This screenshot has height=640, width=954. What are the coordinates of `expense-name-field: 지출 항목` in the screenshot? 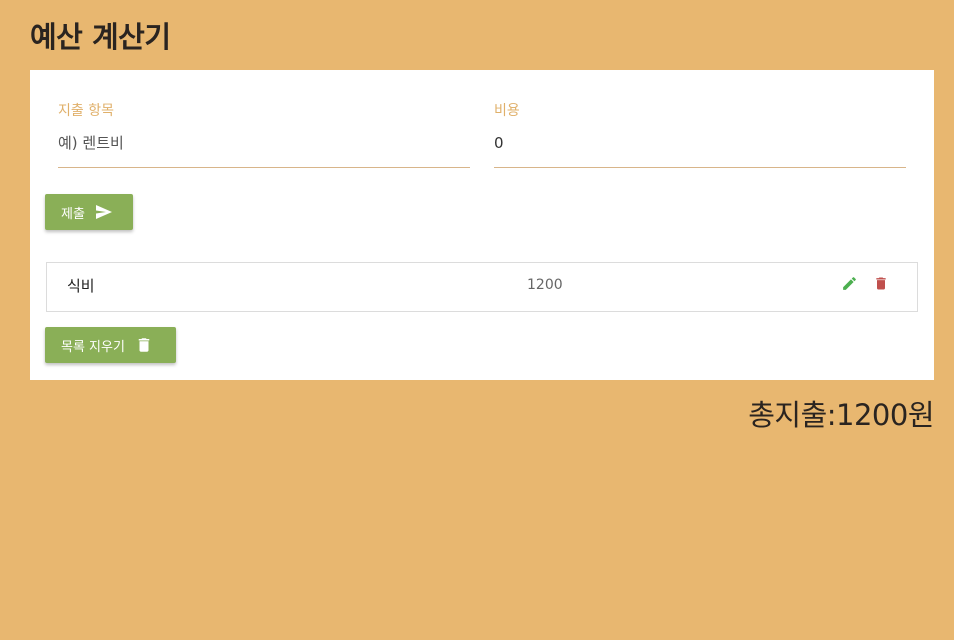 It's located at (264, 134).